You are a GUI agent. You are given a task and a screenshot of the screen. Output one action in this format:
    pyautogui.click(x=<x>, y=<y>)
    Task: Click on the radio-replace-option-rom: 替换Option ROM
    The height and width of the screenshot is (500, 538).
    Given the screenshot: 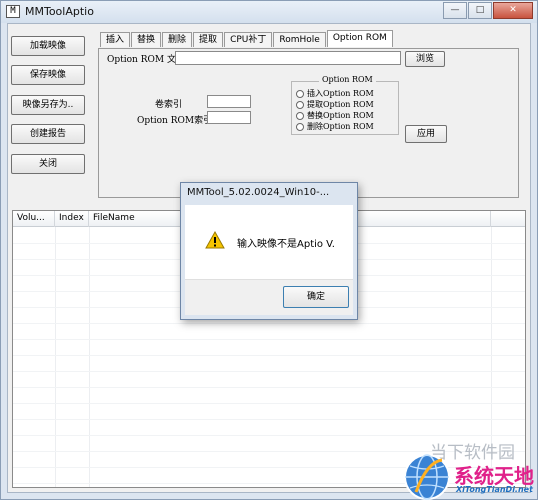 What is the action you would take?
    pyautogui.click(x=335, y=115)
    